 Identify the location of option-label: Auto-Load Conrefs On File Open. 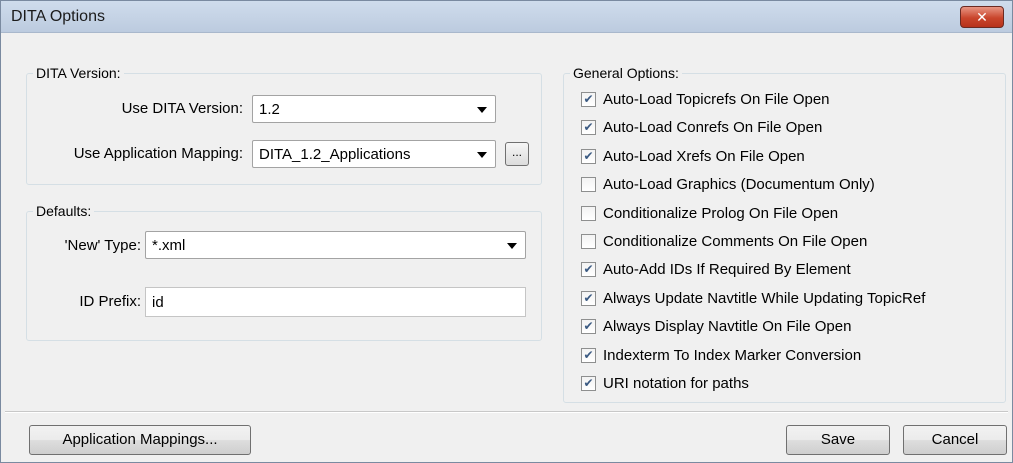
(713, 128).